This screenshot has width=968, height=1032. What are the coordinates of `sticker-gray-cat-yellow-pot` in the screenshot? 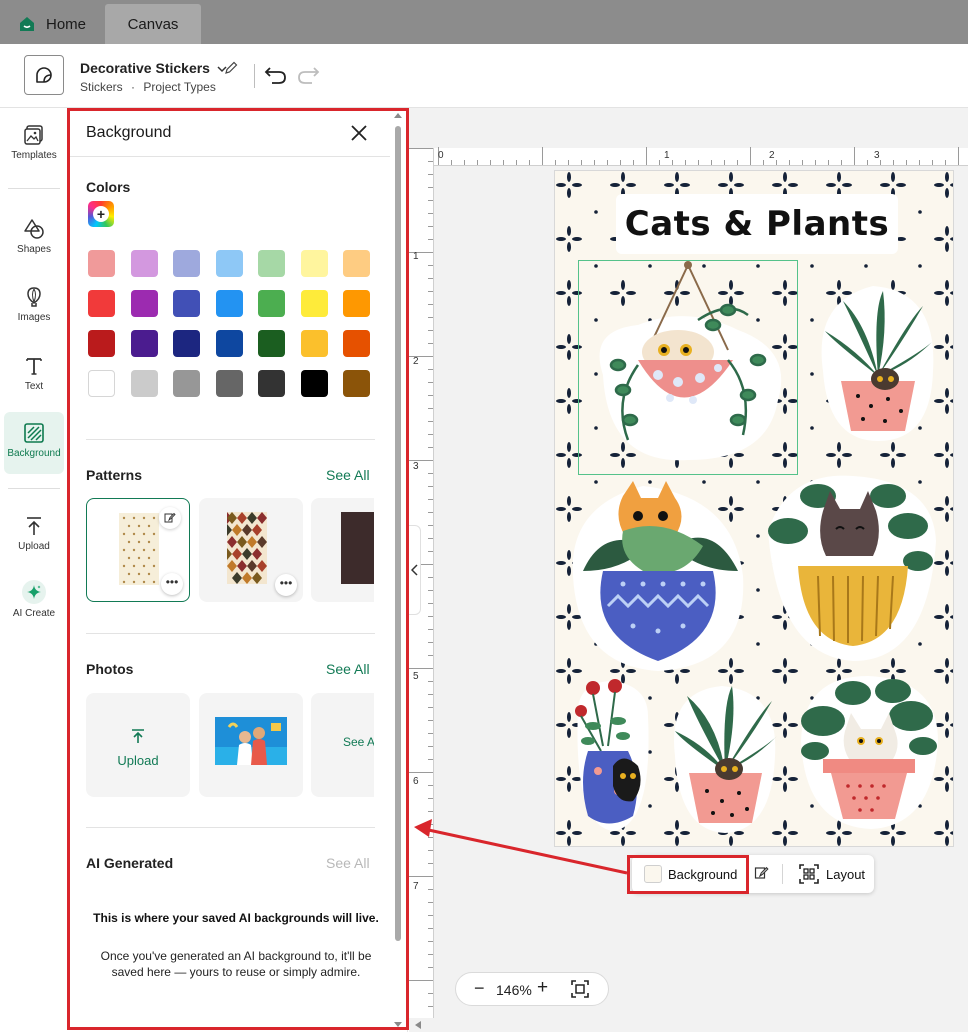 It's located at (850, 568).